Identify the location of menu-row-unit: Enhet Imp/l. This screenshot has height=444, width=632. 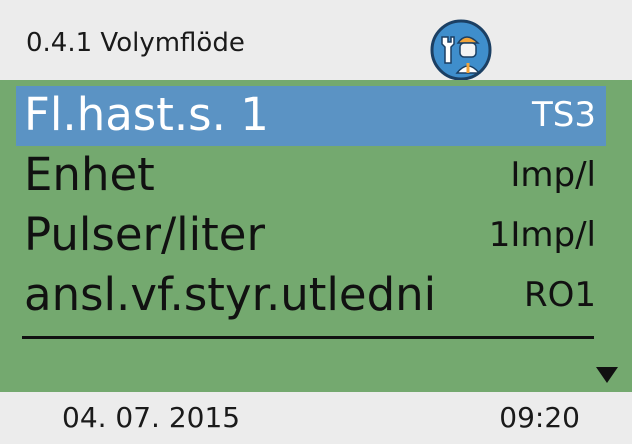
(311, 176).